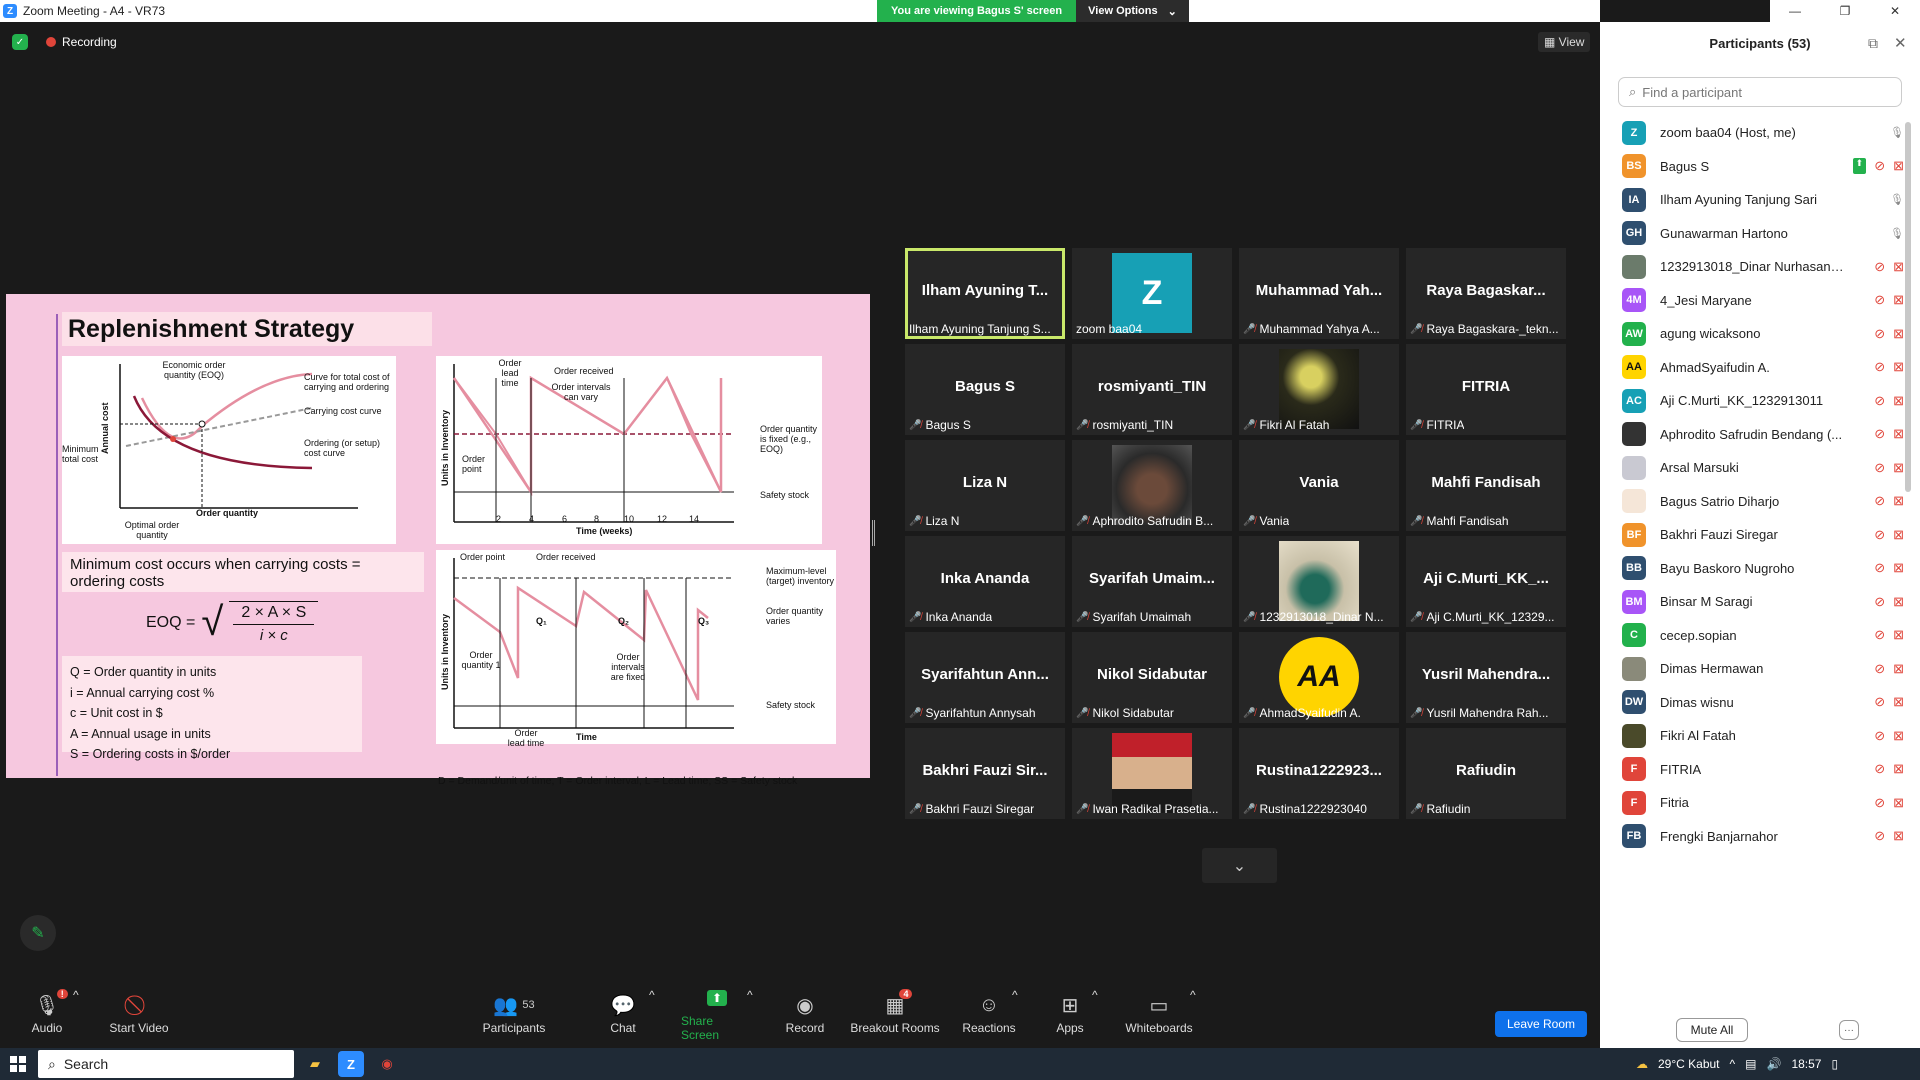 The width and height of the screenshot is (1920, 1080). What do you see at coordinates (1733, 1064) in the screenshot?
I see `tray-chevron-icon: ^` at bounding box center [1733, 1064].